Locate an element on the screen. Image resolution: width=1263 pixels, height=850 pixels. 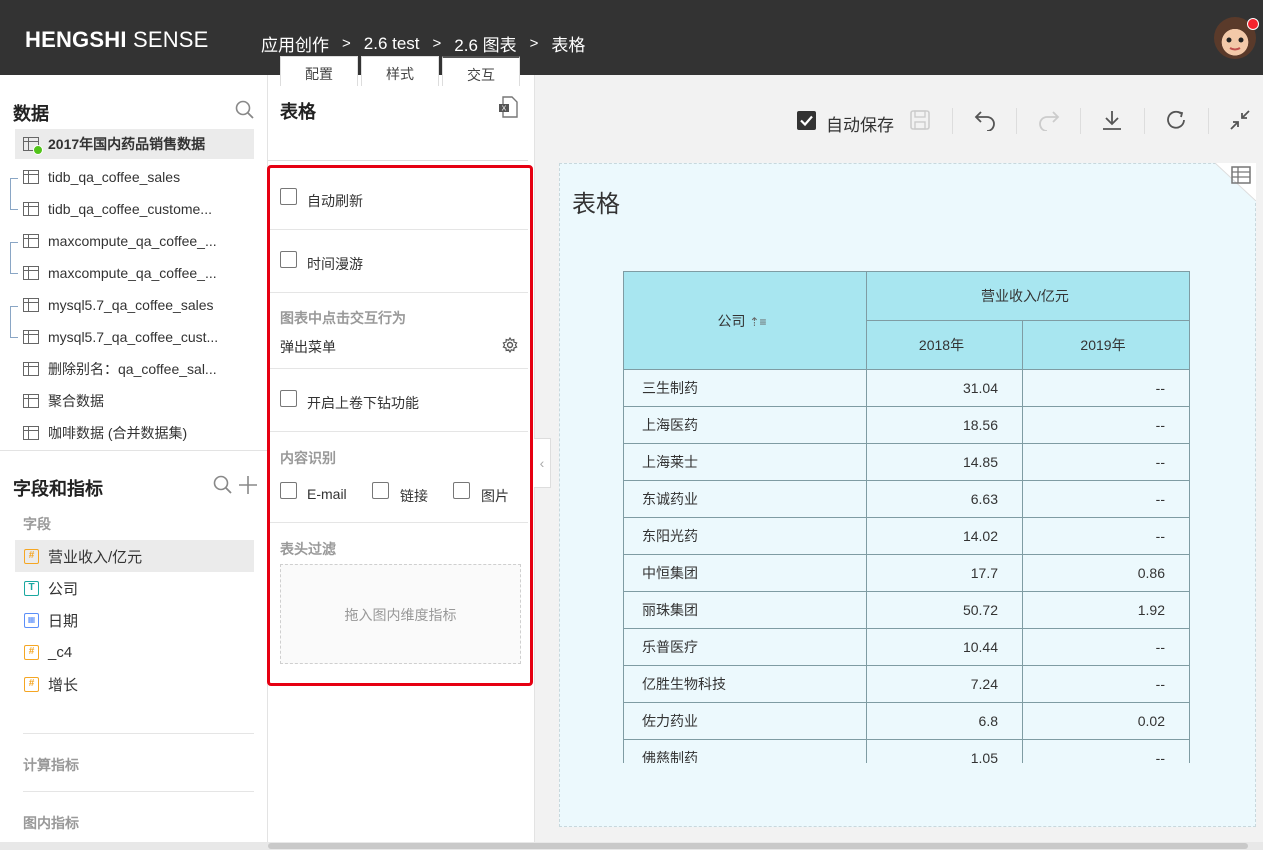
table-row: 丽珠集团 50.72 1.92 is located at coordinates (906, 610).